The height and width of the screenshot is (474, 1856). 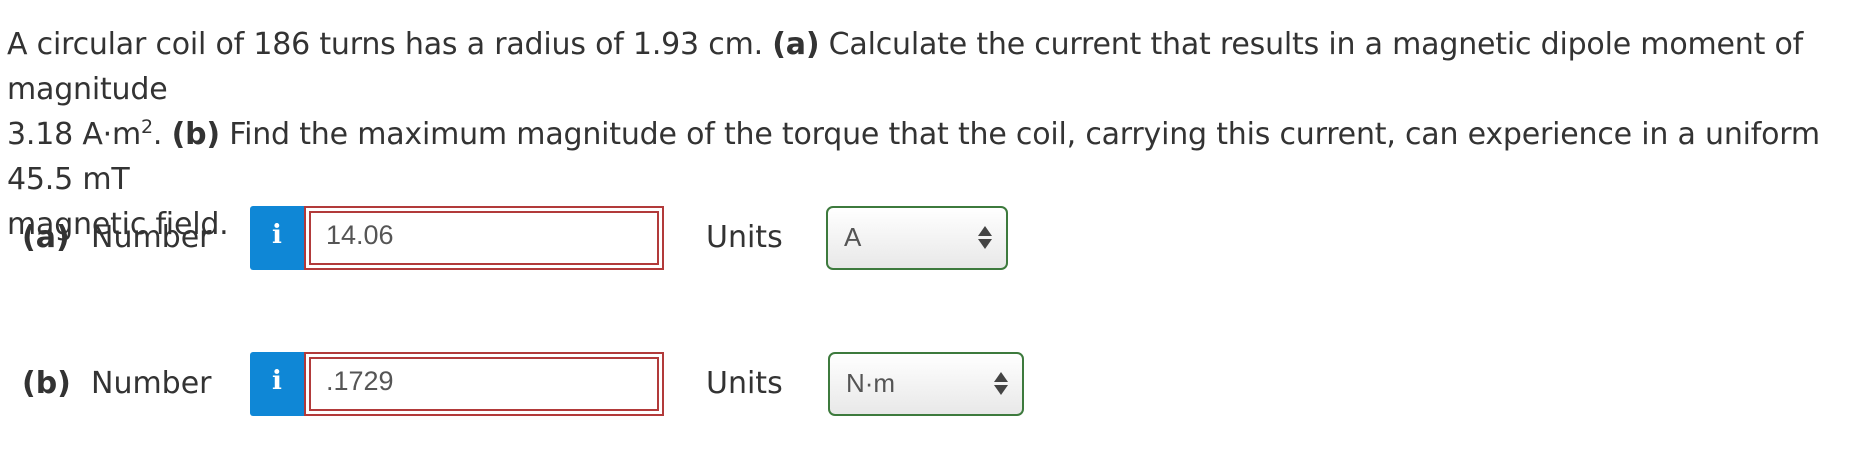 I want to click on units-selected-value: A, so click(x=853, y=237).